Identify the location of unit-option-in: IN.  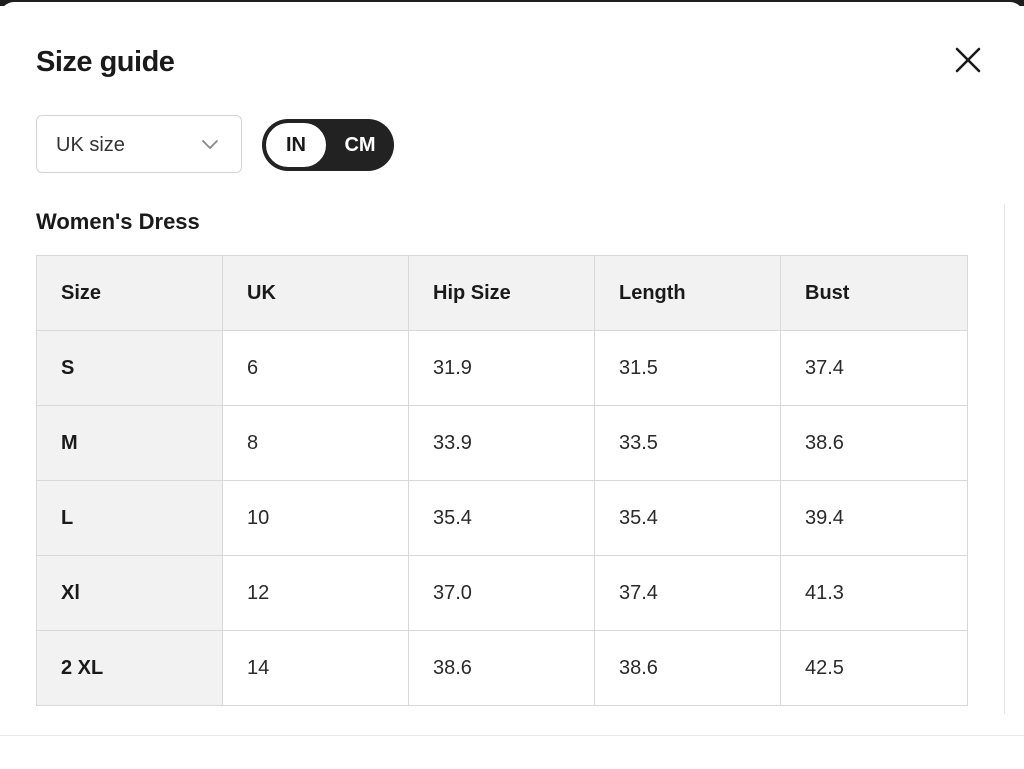
(296, 145).